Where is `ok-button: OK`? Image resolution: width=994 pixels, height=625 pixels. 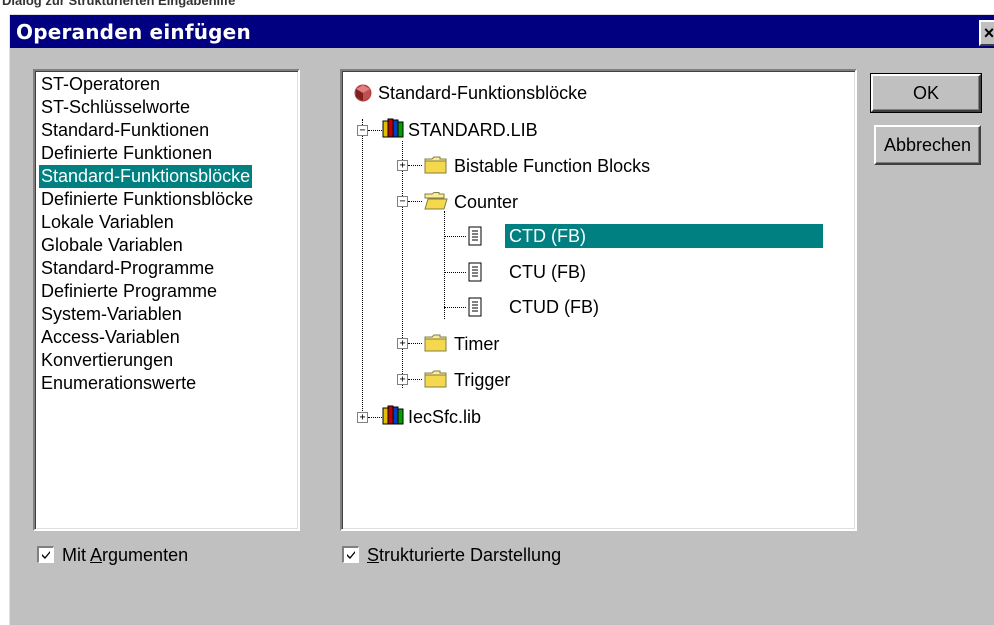 ok-button: OK is located at coordinates (926, 93).